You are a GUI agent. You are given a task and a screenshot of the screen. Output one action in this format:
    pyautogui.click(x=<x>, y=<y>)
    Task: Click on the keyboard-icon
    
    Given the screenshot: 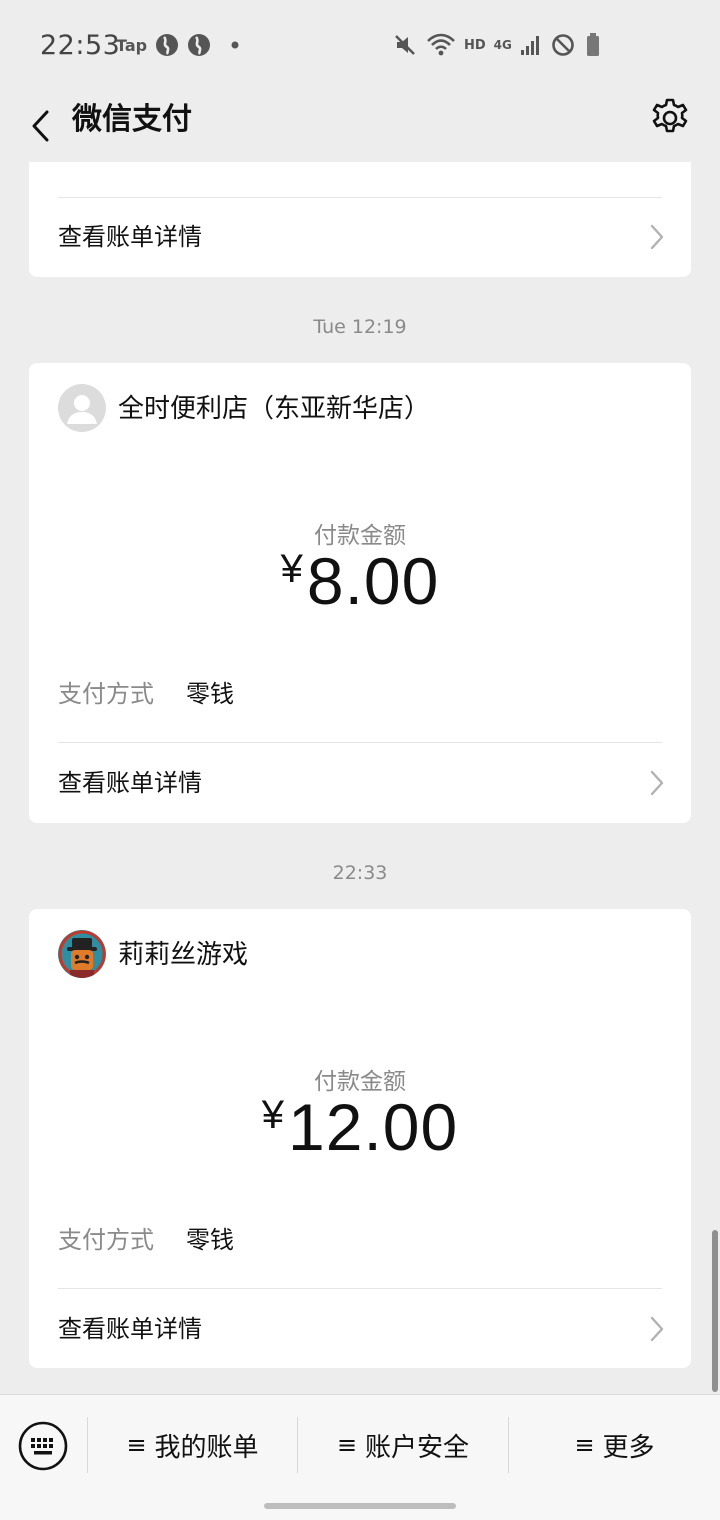 What is the action you would take?
    pyautogui.click(x=43, y=1446)
    